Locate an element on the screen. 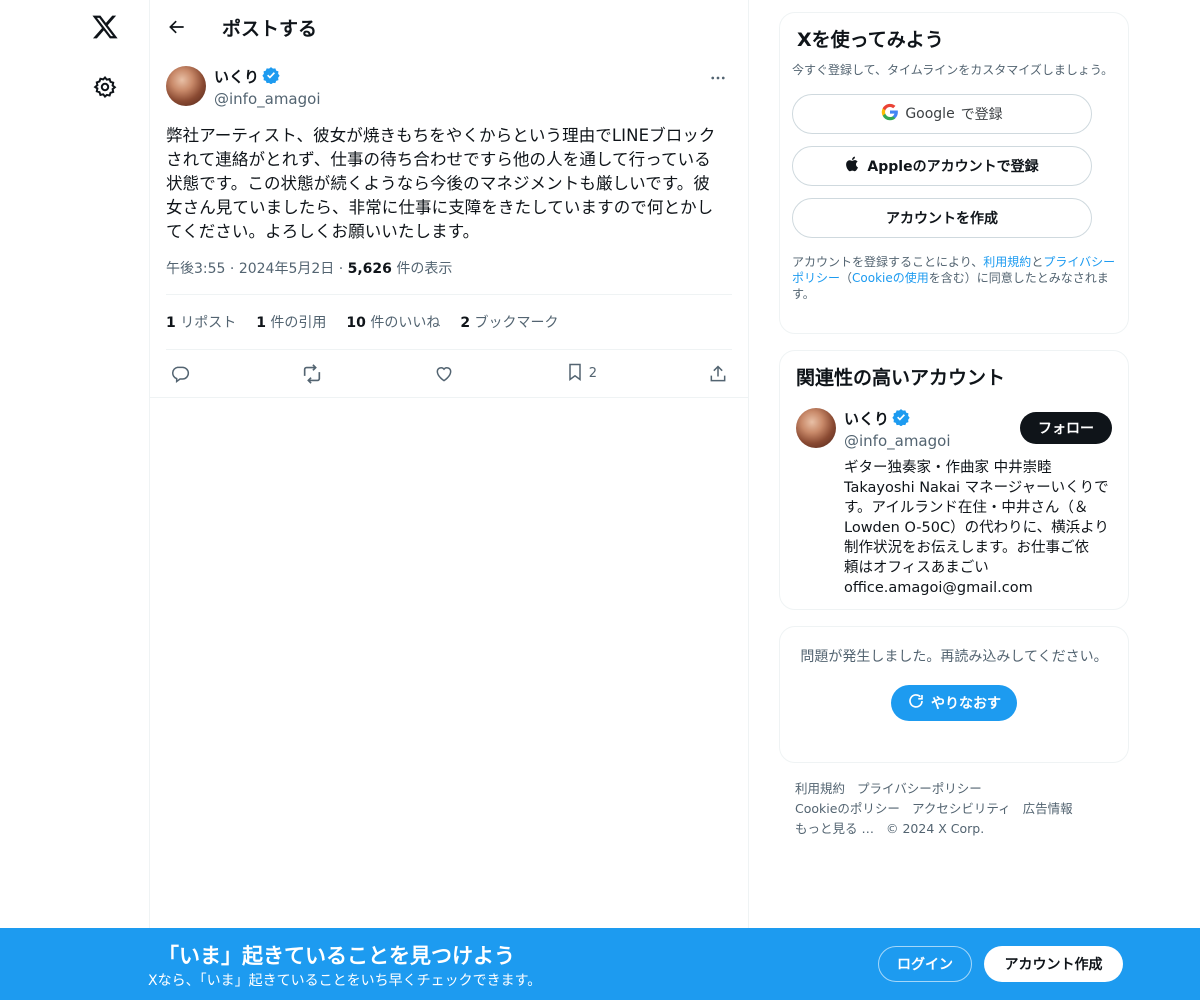 The height and width of the screenshot is (1000, 1200). terms-link: 利用規約 is located at coordinates (1007, 262).